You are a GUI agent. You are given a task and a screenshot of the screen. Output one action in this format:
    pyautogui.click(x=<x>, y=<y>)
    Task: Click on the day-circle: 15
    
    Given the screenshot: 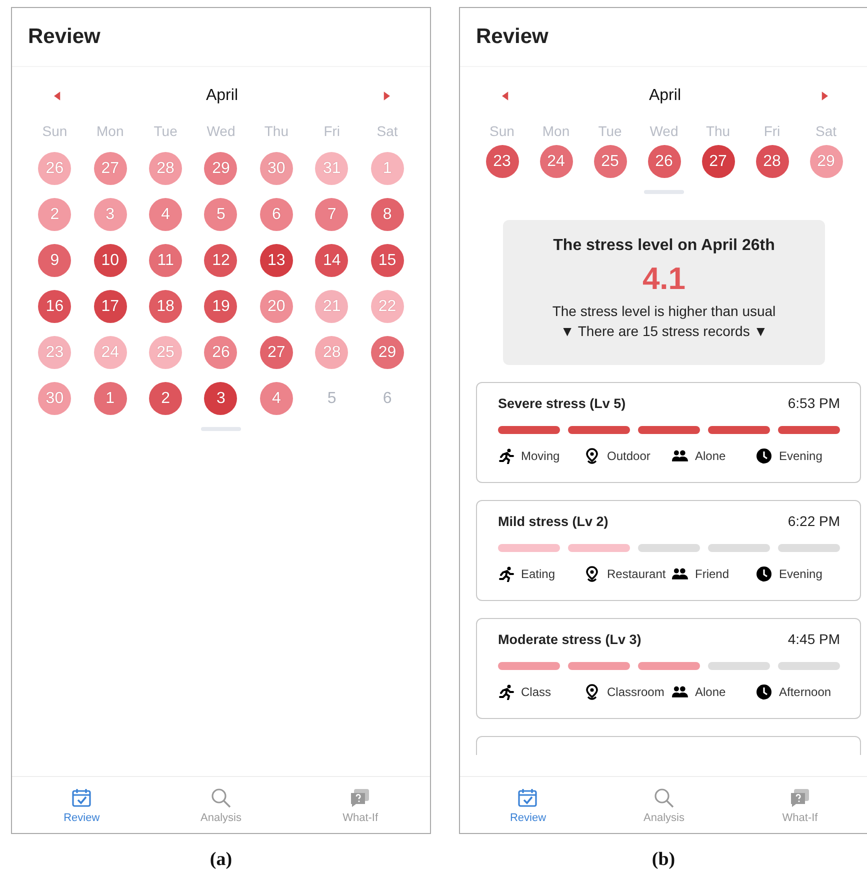 What is the action you would take?
    pyautogui.click(x=387, y=260)
    